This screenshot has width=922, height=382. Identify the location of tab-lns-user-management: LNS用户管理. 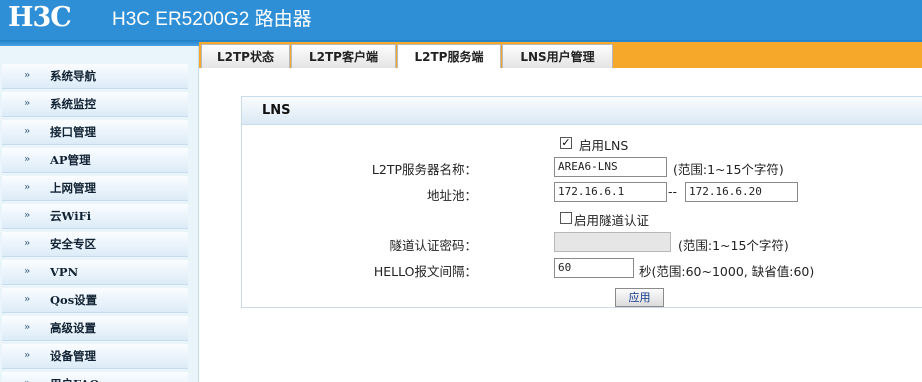
(557, 56).